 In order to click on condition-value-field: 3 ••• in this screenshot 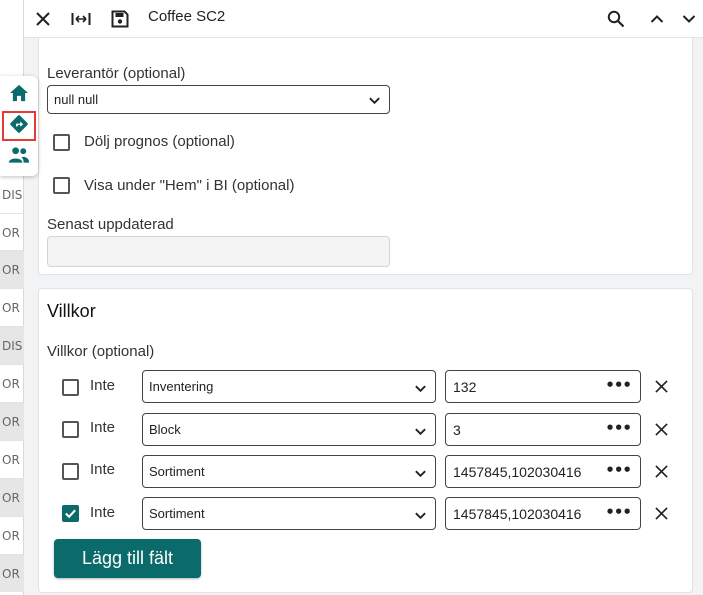, I will do `click(543, 429)`.